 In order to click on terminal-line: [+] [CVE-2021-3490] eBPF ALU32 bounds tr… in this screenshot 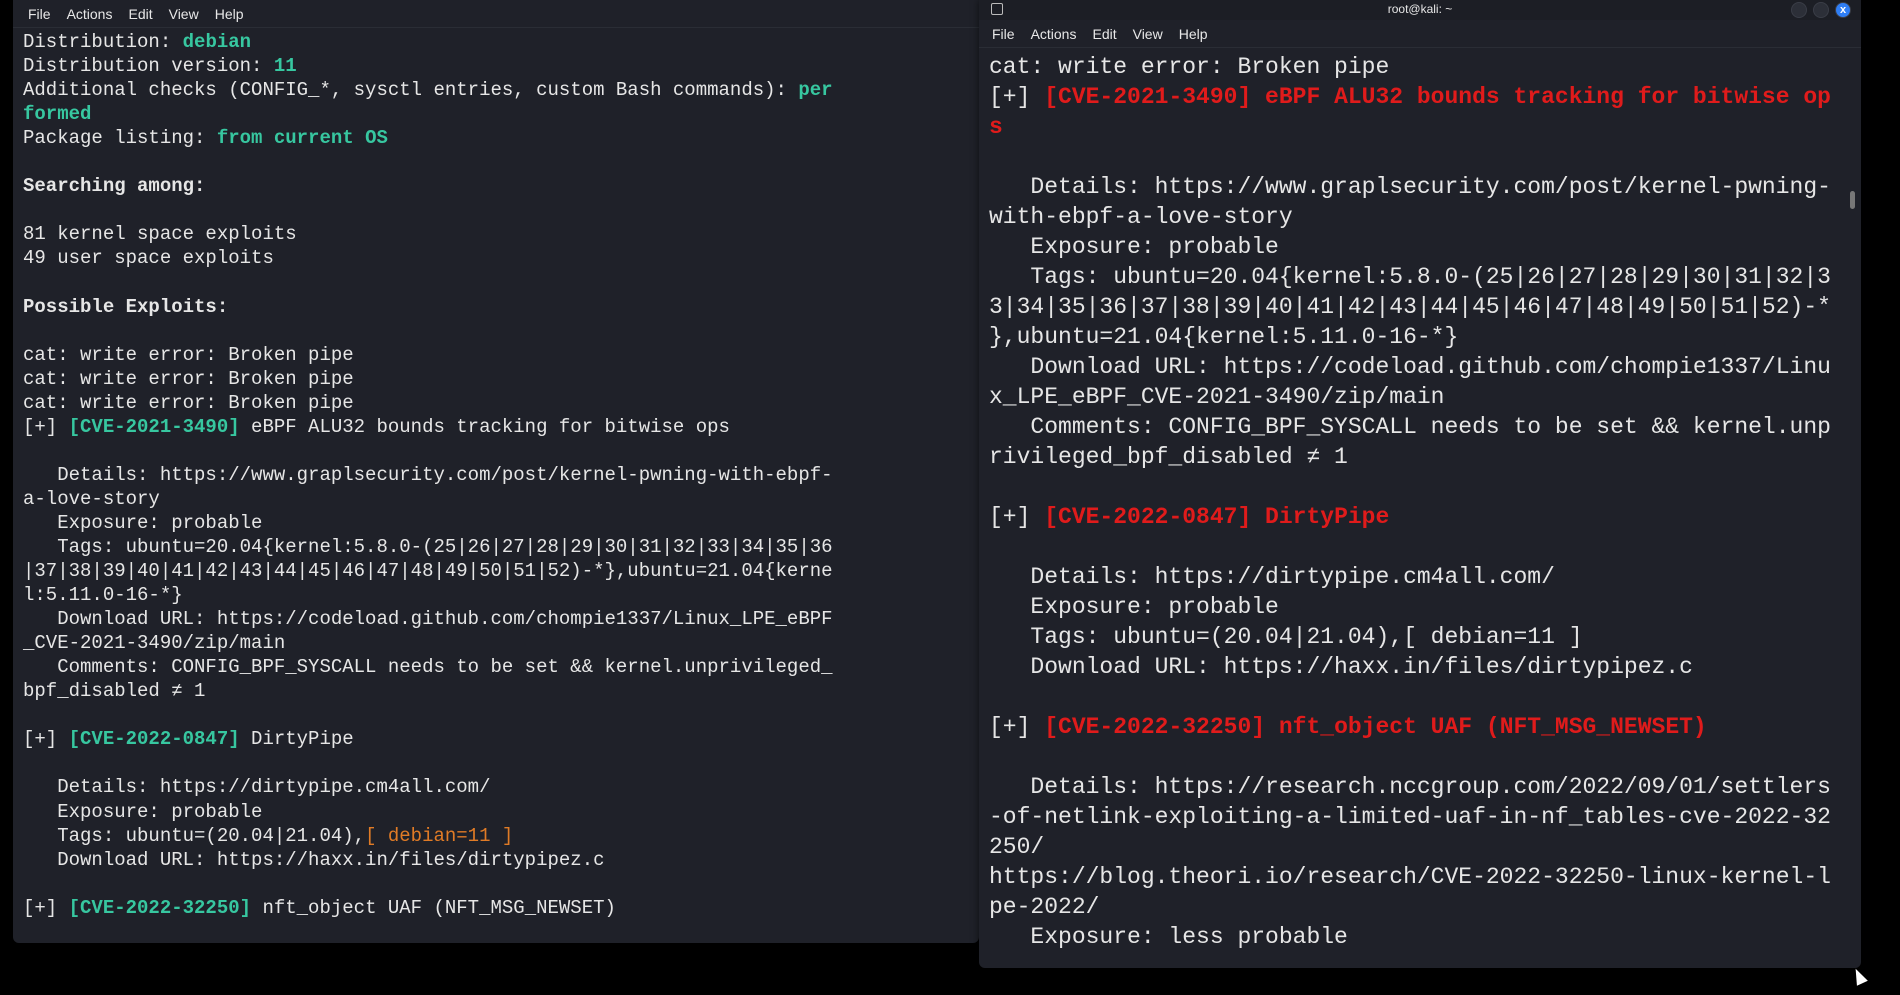, I will do `click(1410, 97)`.